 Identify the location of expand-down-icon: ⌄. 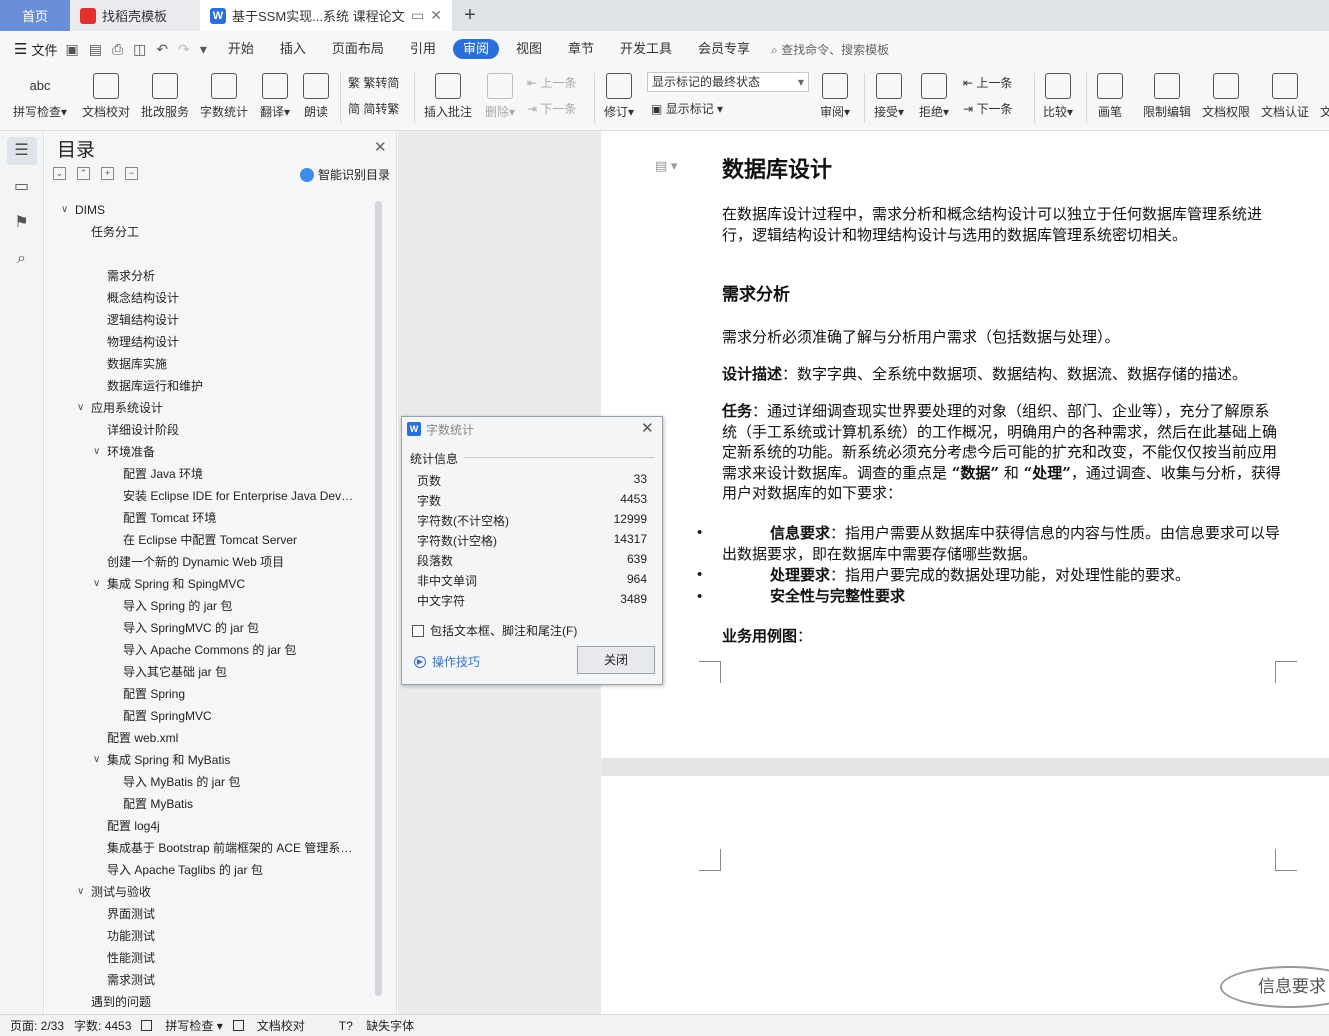
(59, 173).